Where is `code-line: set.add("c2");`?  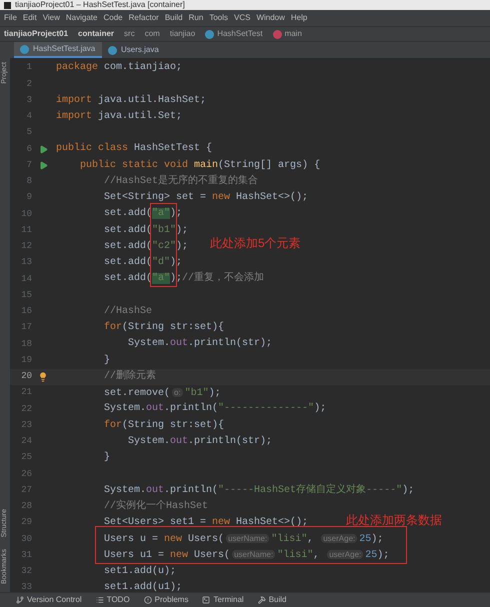 code-line: set.add("c2"); is located at coordinates (145, 247).